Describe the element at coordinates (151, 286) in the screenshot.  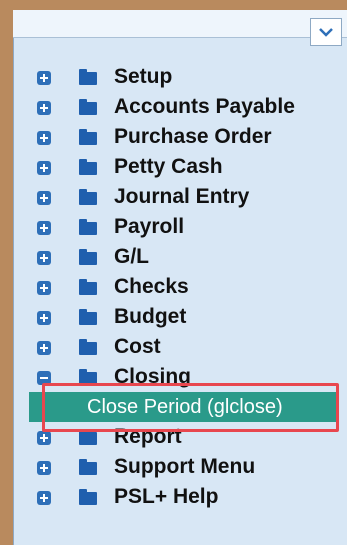
I see `tree-item-label: Checks` at that location.